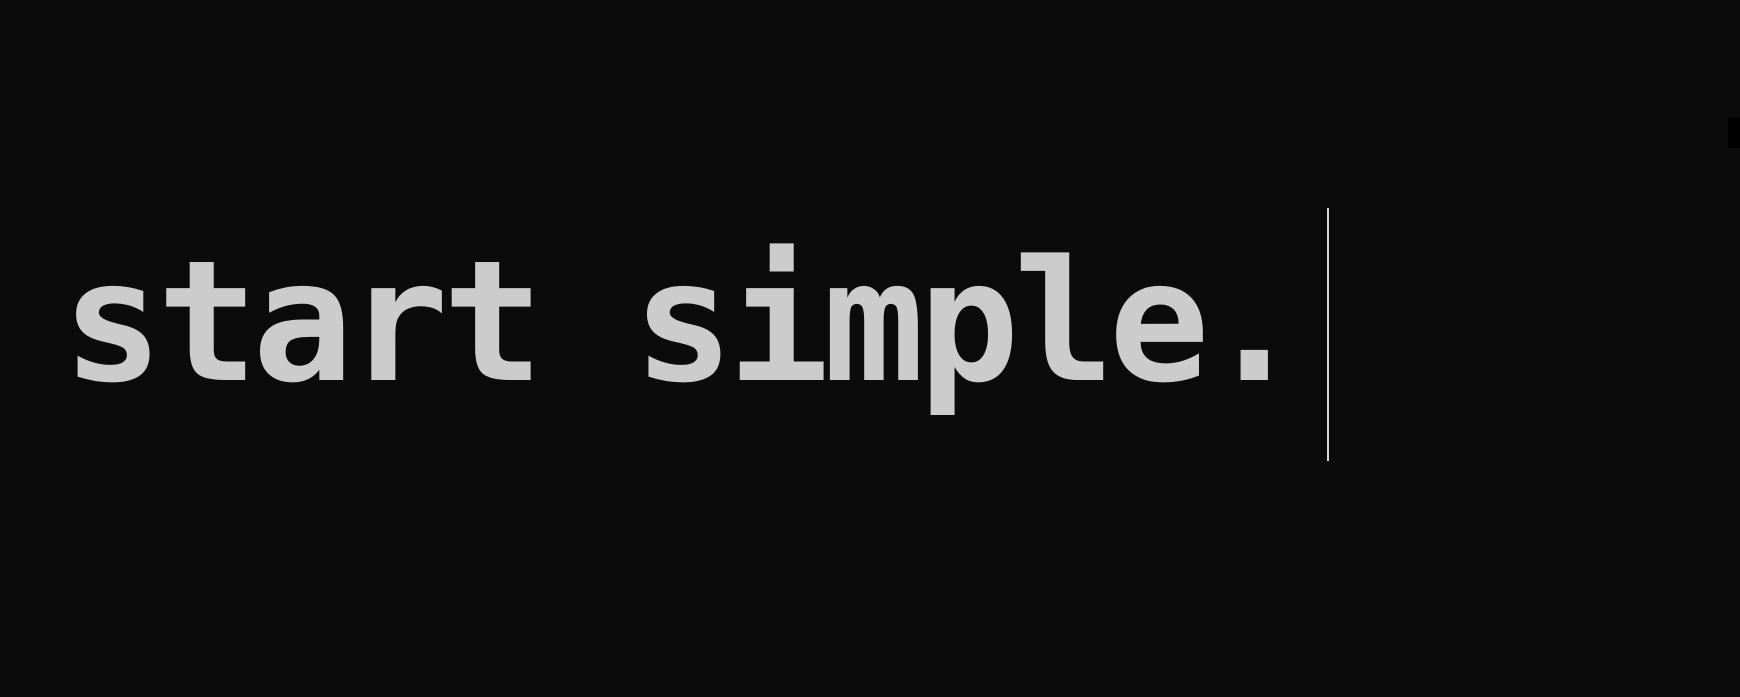 This screenshot has height=697, width=1740. I want to click on edge-mark, so click(1734, 133).